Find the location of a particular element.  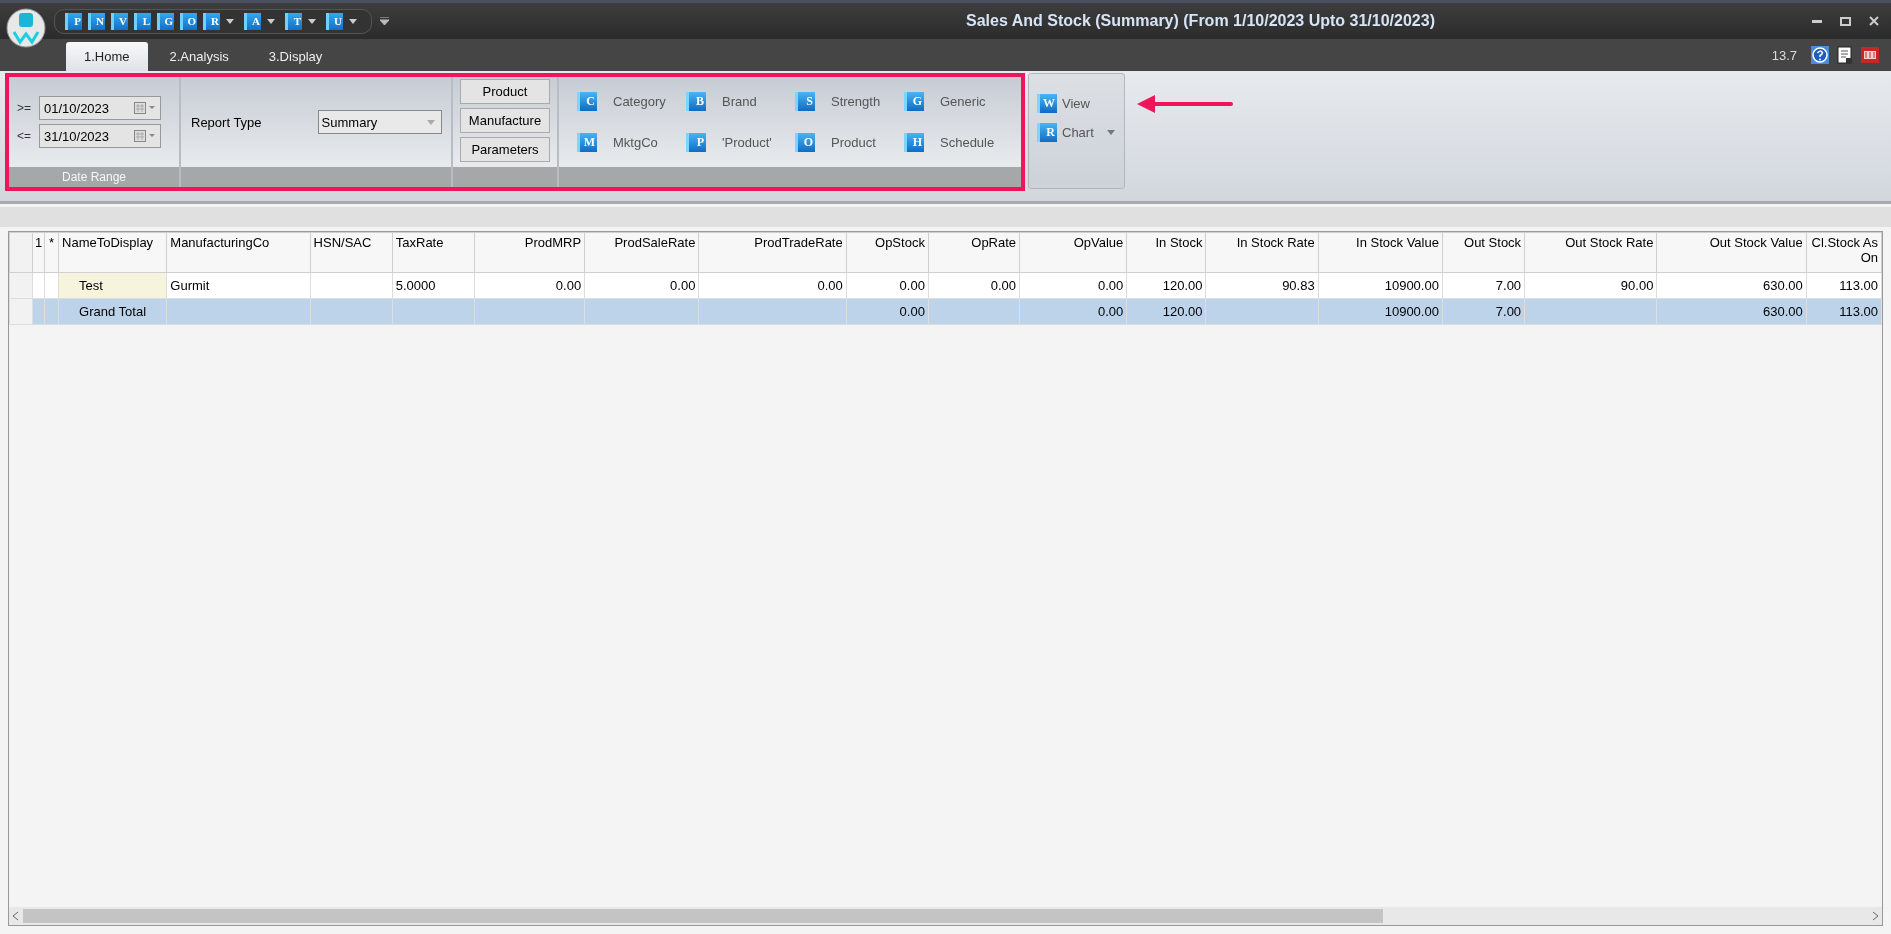

version-label: 13.7 is located at coordinates (1784, 55).